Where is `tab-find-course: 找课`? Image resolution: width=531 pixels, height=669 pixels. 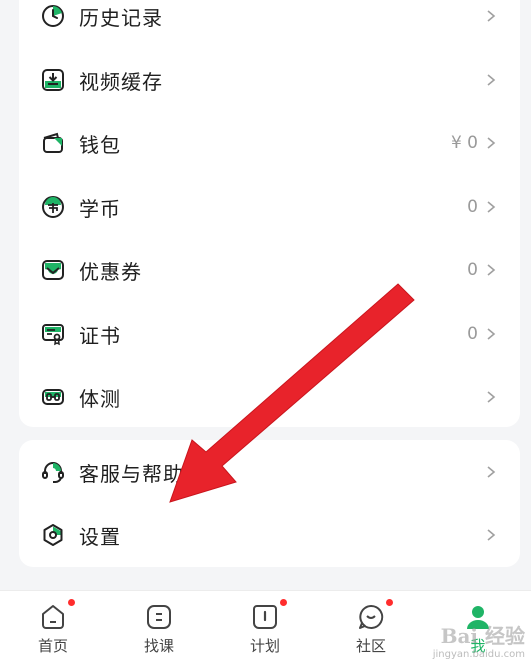 tab-find-course: 找课 is located at coordinates (159, 630).